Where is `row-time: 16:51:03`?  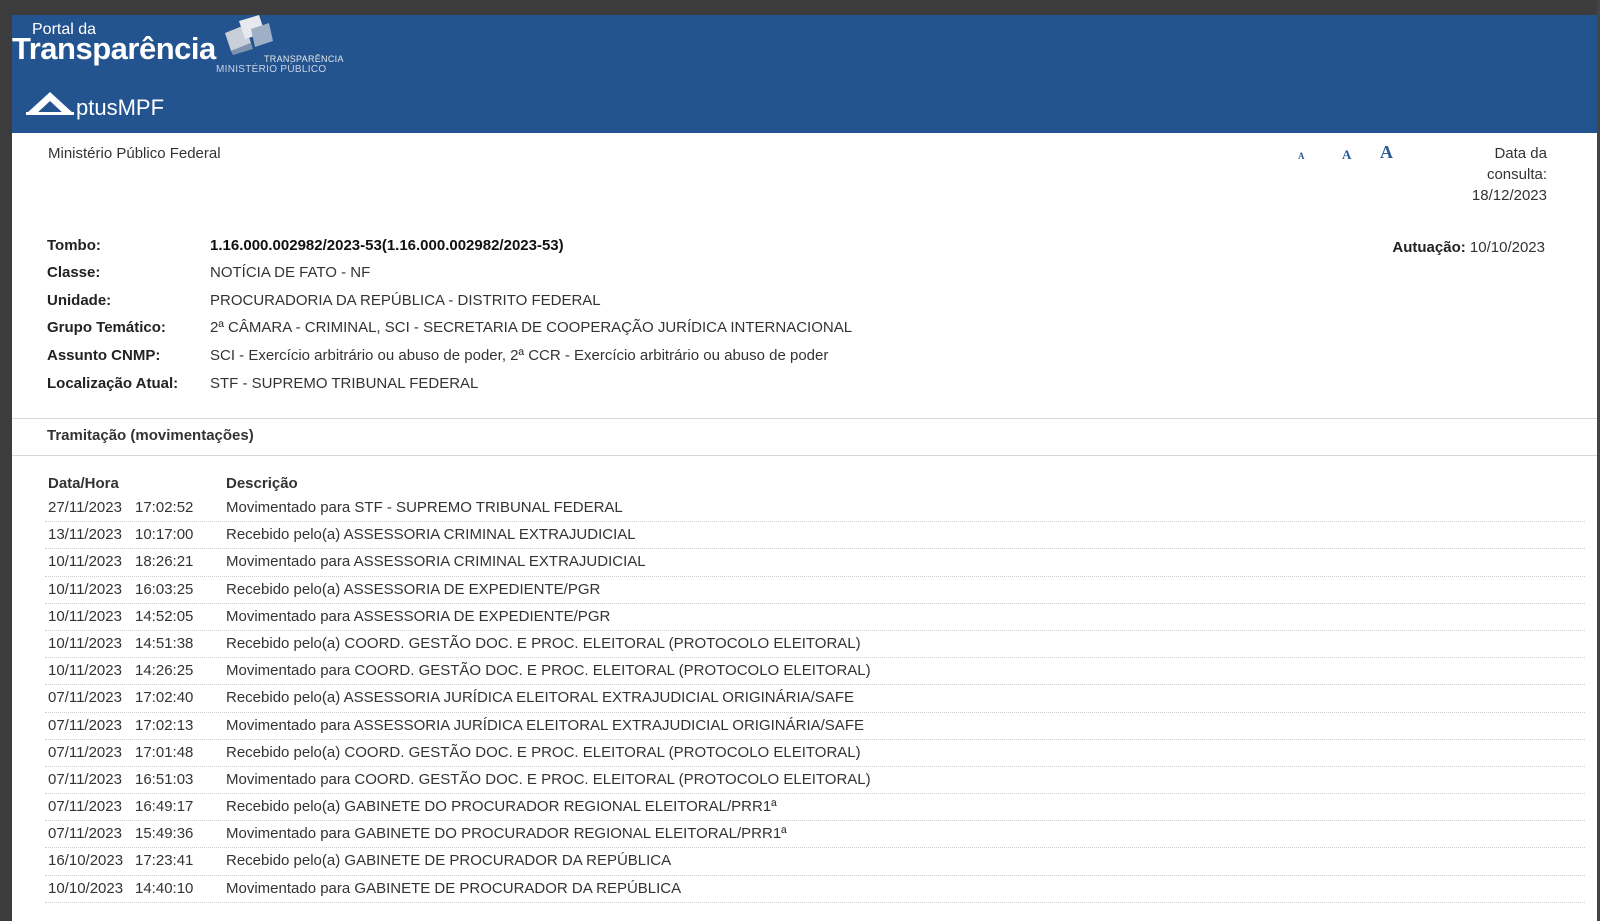
row-time: 16:51:03 is located at coordinates (164, 779).